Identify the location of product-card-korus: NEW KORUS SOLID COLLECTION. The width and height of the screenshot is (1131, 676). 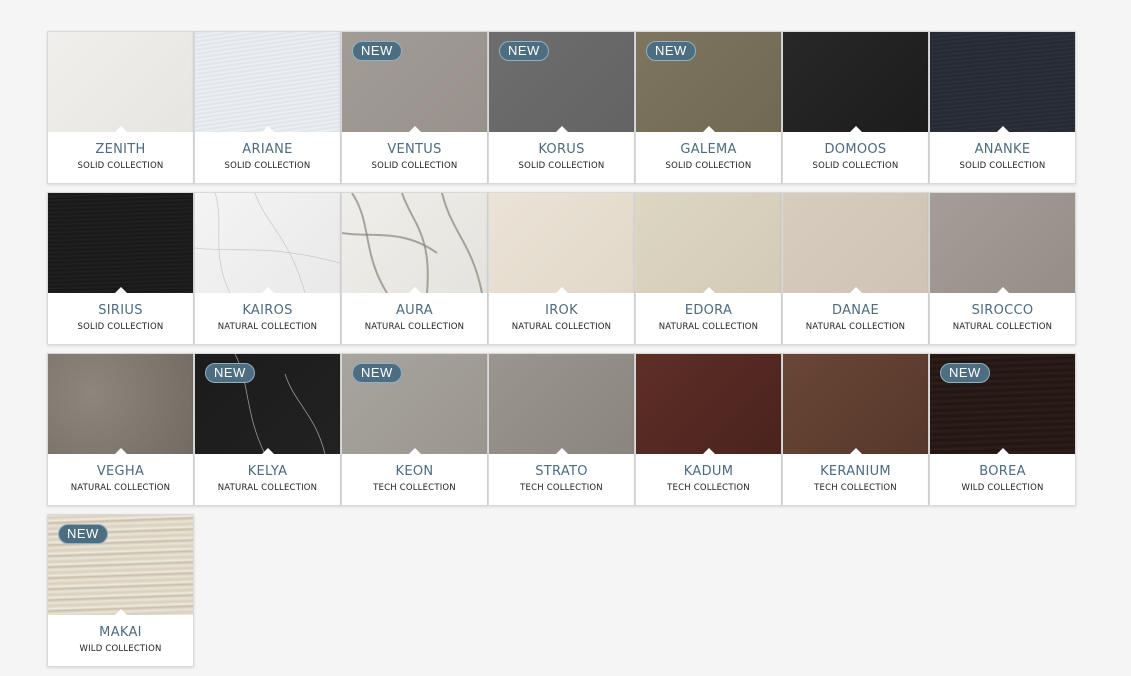
(561, 107).